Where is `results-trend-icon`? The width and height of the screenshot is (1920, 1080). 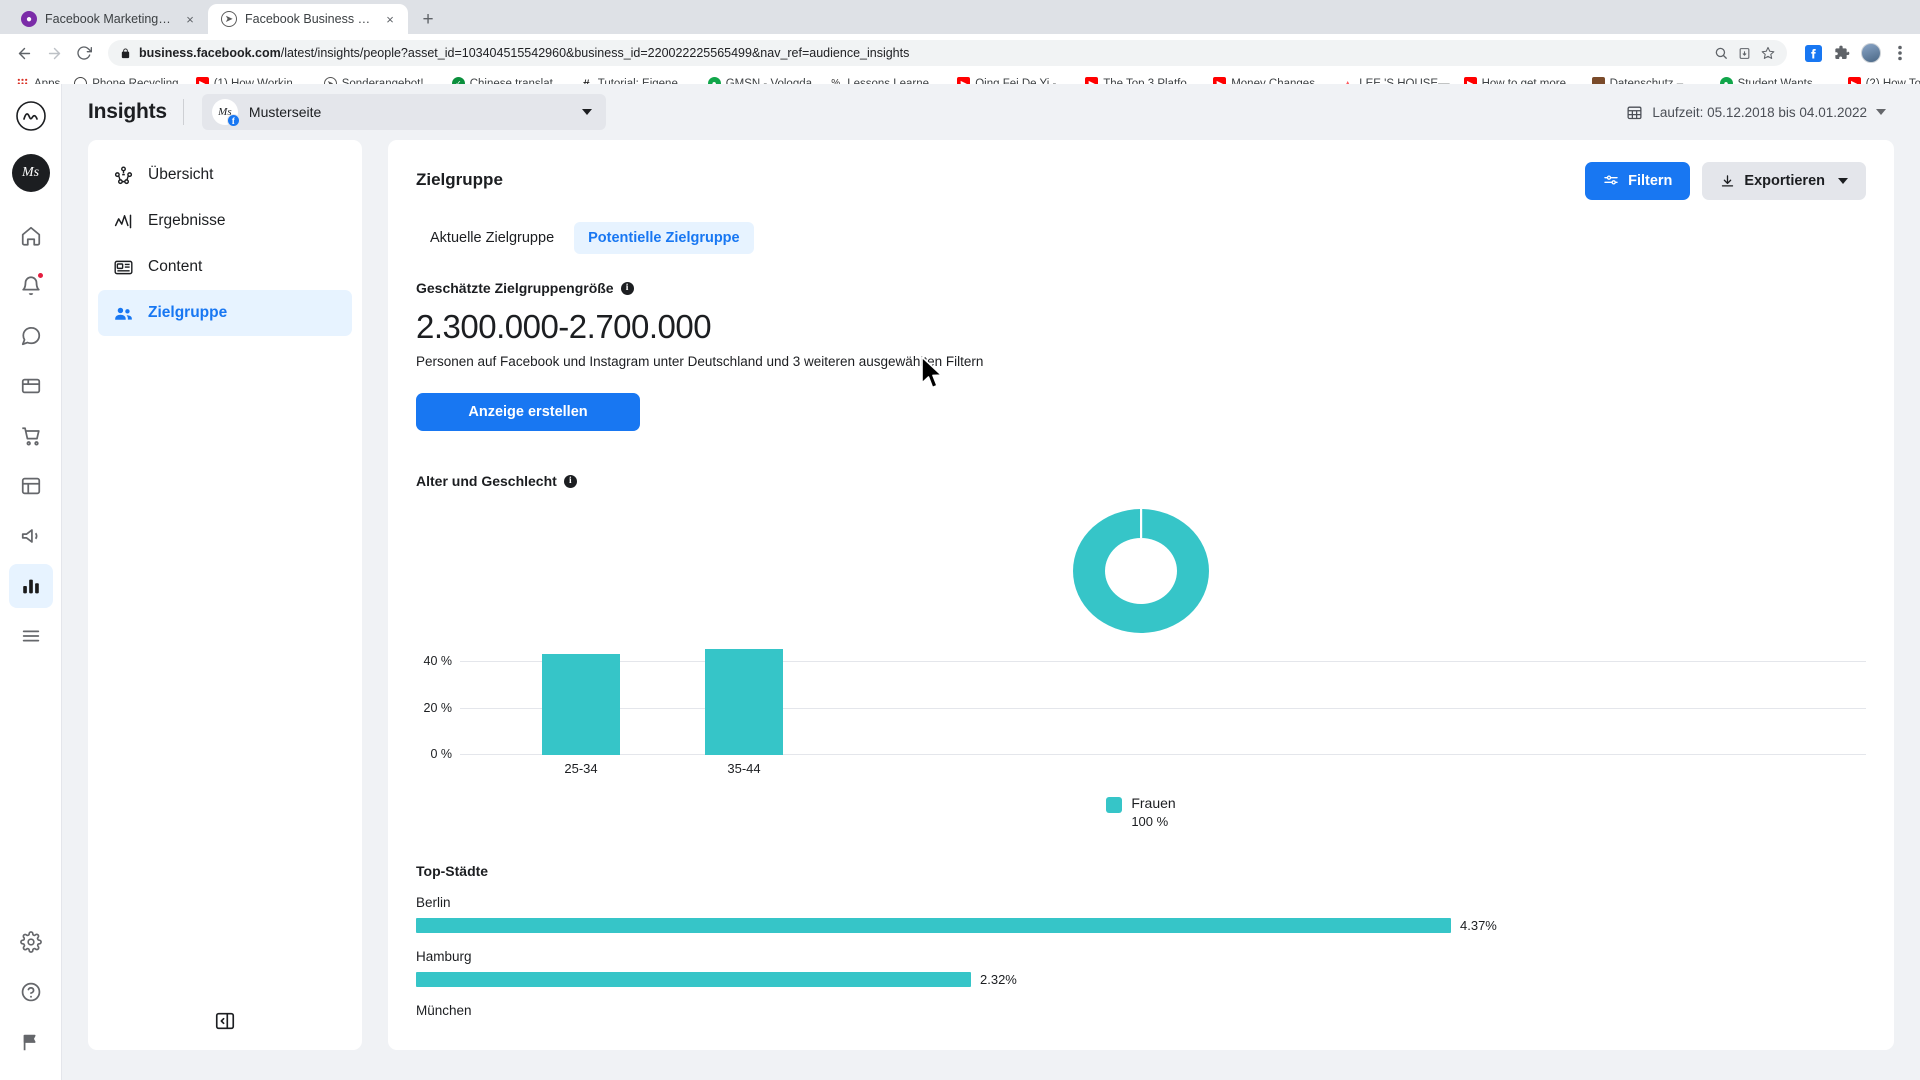 results-trend-icon is located at coordinates (123, 221).